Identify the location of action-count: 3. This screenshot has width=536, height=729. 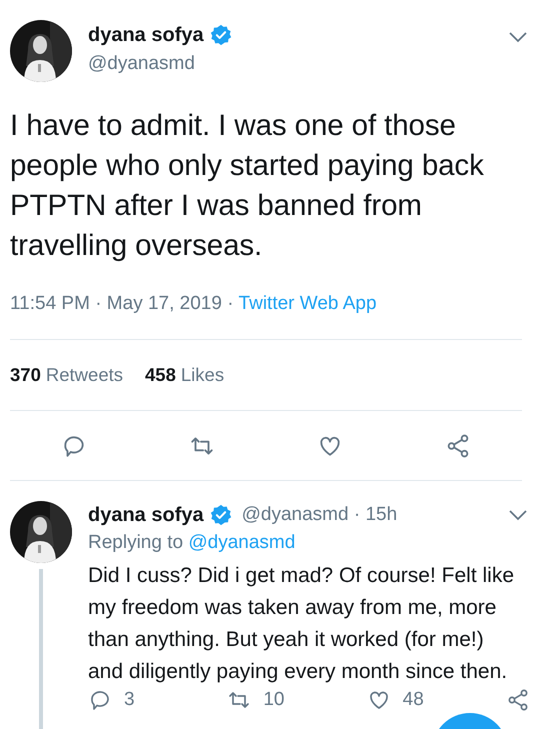
(129, 700).